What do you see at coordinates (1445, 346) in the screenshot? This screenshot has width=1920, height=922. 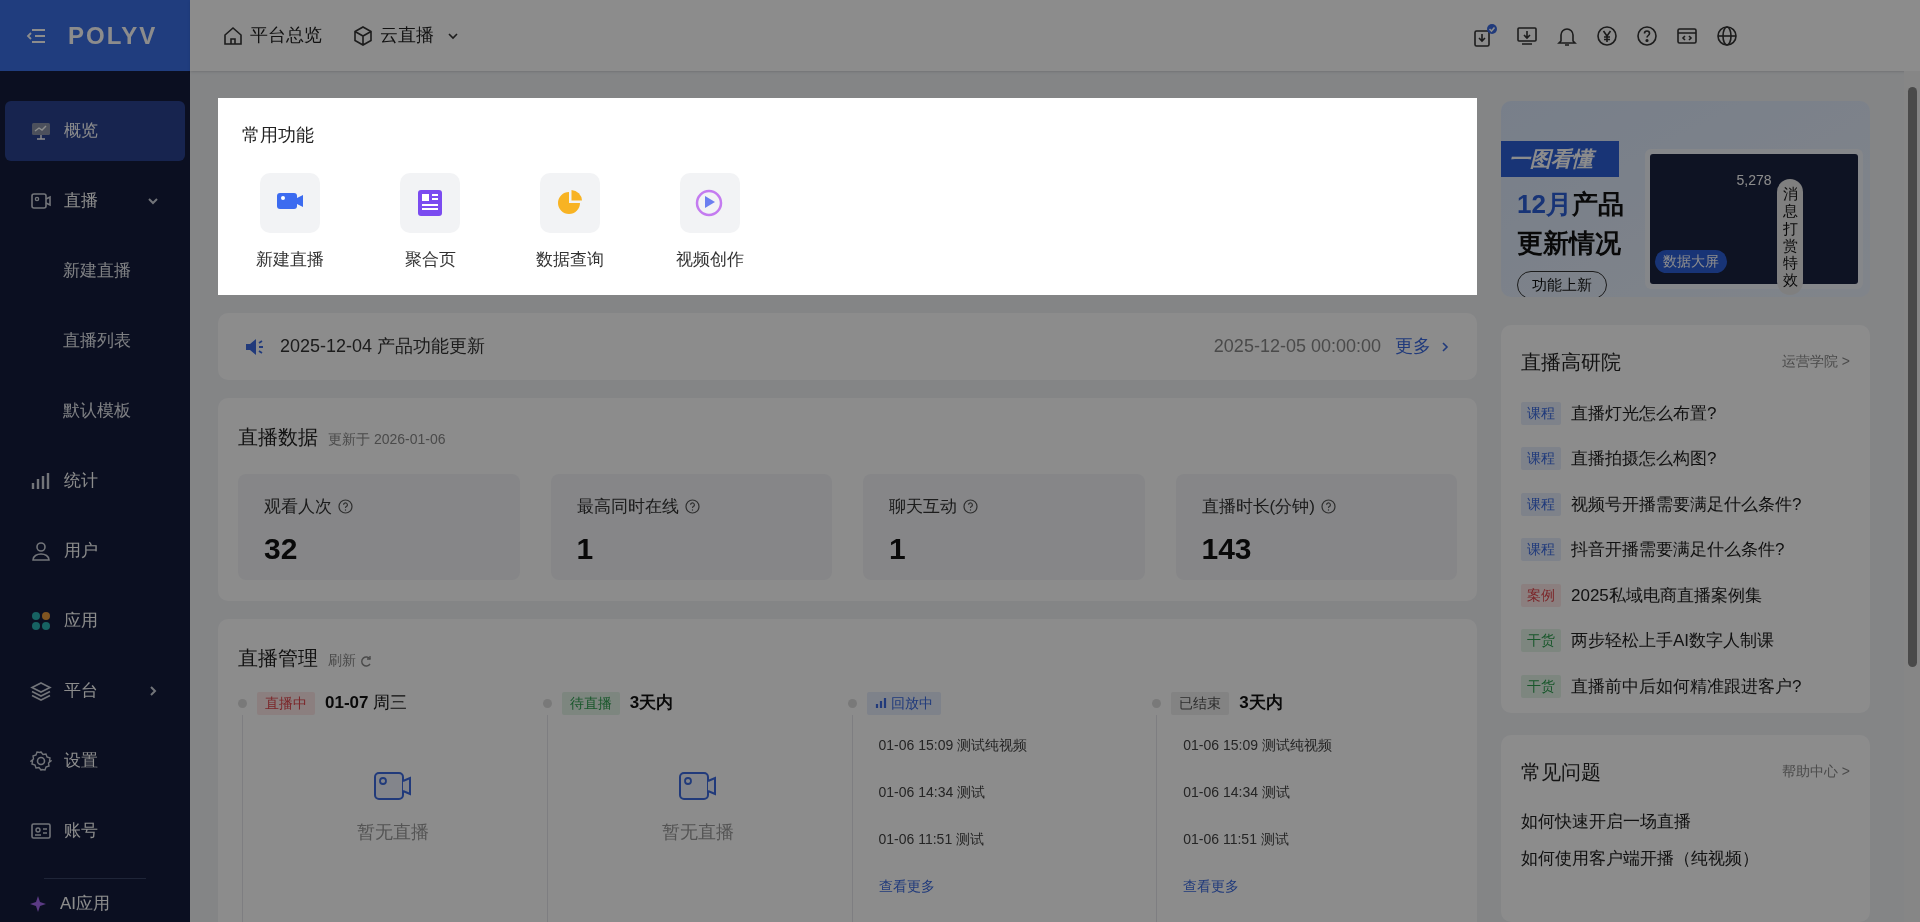 I see `chevron-right-icon` at bounding box center [1445, 346].